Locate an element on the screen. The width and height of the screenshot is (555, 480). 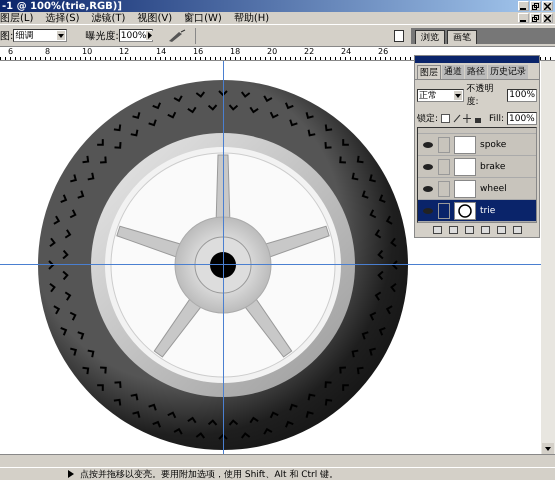
menu-item: 视图(V) is located at coordinates (154, 18).